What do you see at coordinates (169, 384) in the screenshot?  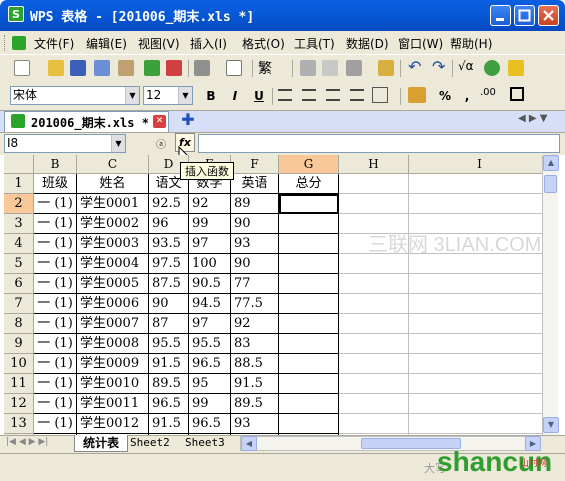 I see `table-cell: 89.5` at bounding box center [169, 384].